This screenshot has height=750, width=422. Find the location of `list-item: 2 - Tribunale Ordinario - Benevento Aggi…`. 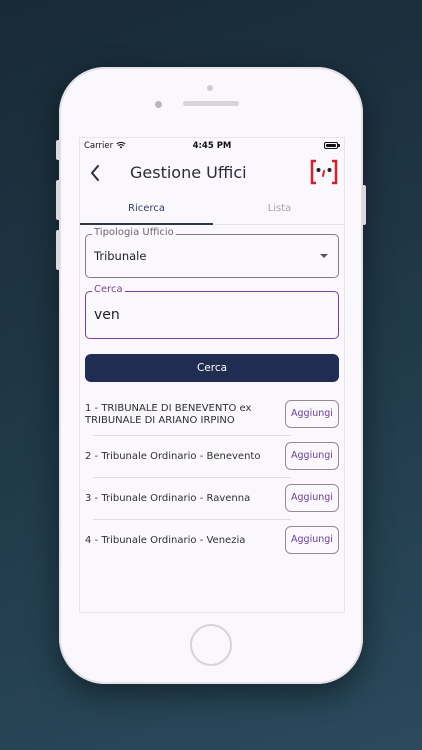

list-item: 2 - Tribunale Ordinario - Benevento Aggi… is located at coordinates (212, 457).